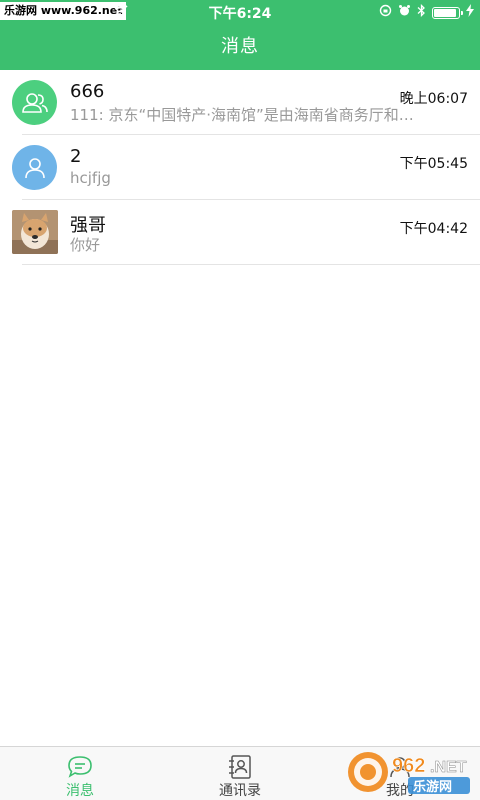 This screenshot has height=800, width=480. I want to click on chat-bubble-icon, so click(80, 767).